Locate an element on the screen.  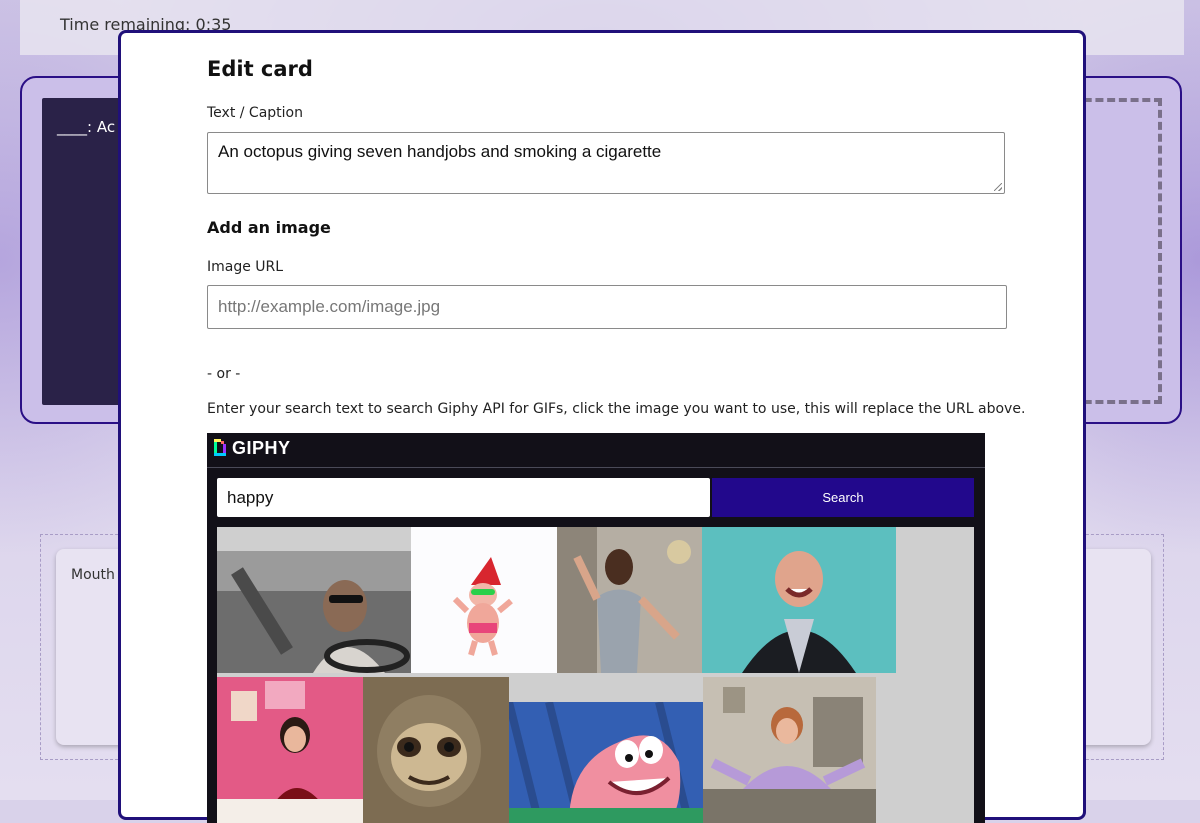
giphy-header: GIPHY is located at coordinates (596, 450).